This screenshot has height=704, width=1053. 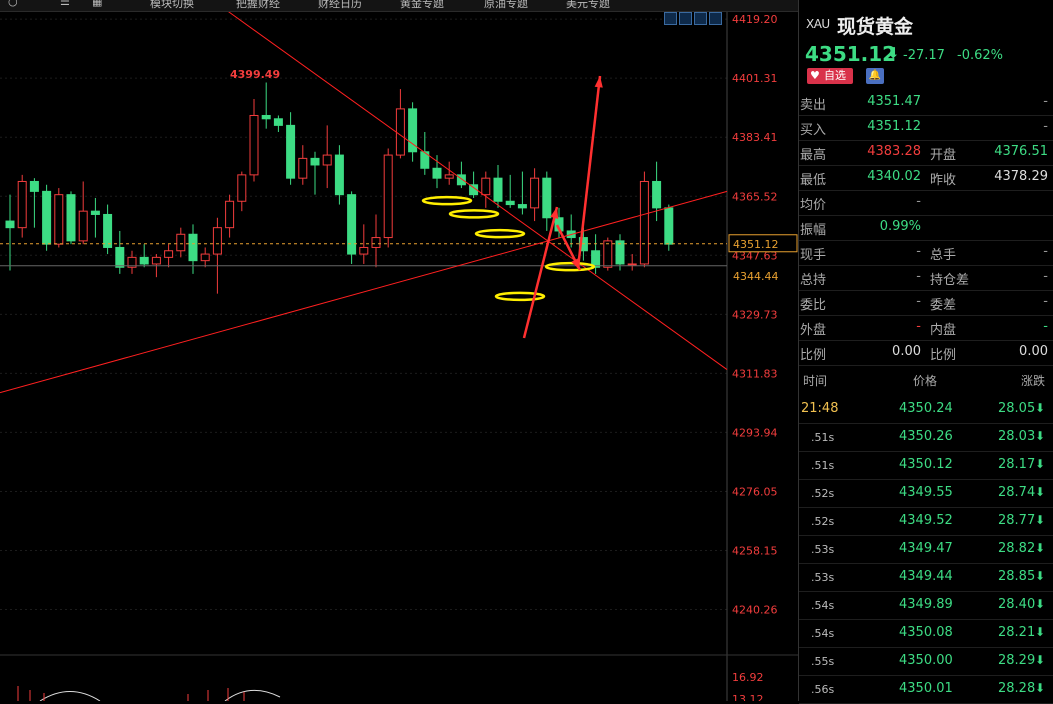 What do you see at coordinates (926, 493) in the screenshot?
I see `tick-row: .52s 4349.55 28.74 ⬇` at bounding box center [926, 493].